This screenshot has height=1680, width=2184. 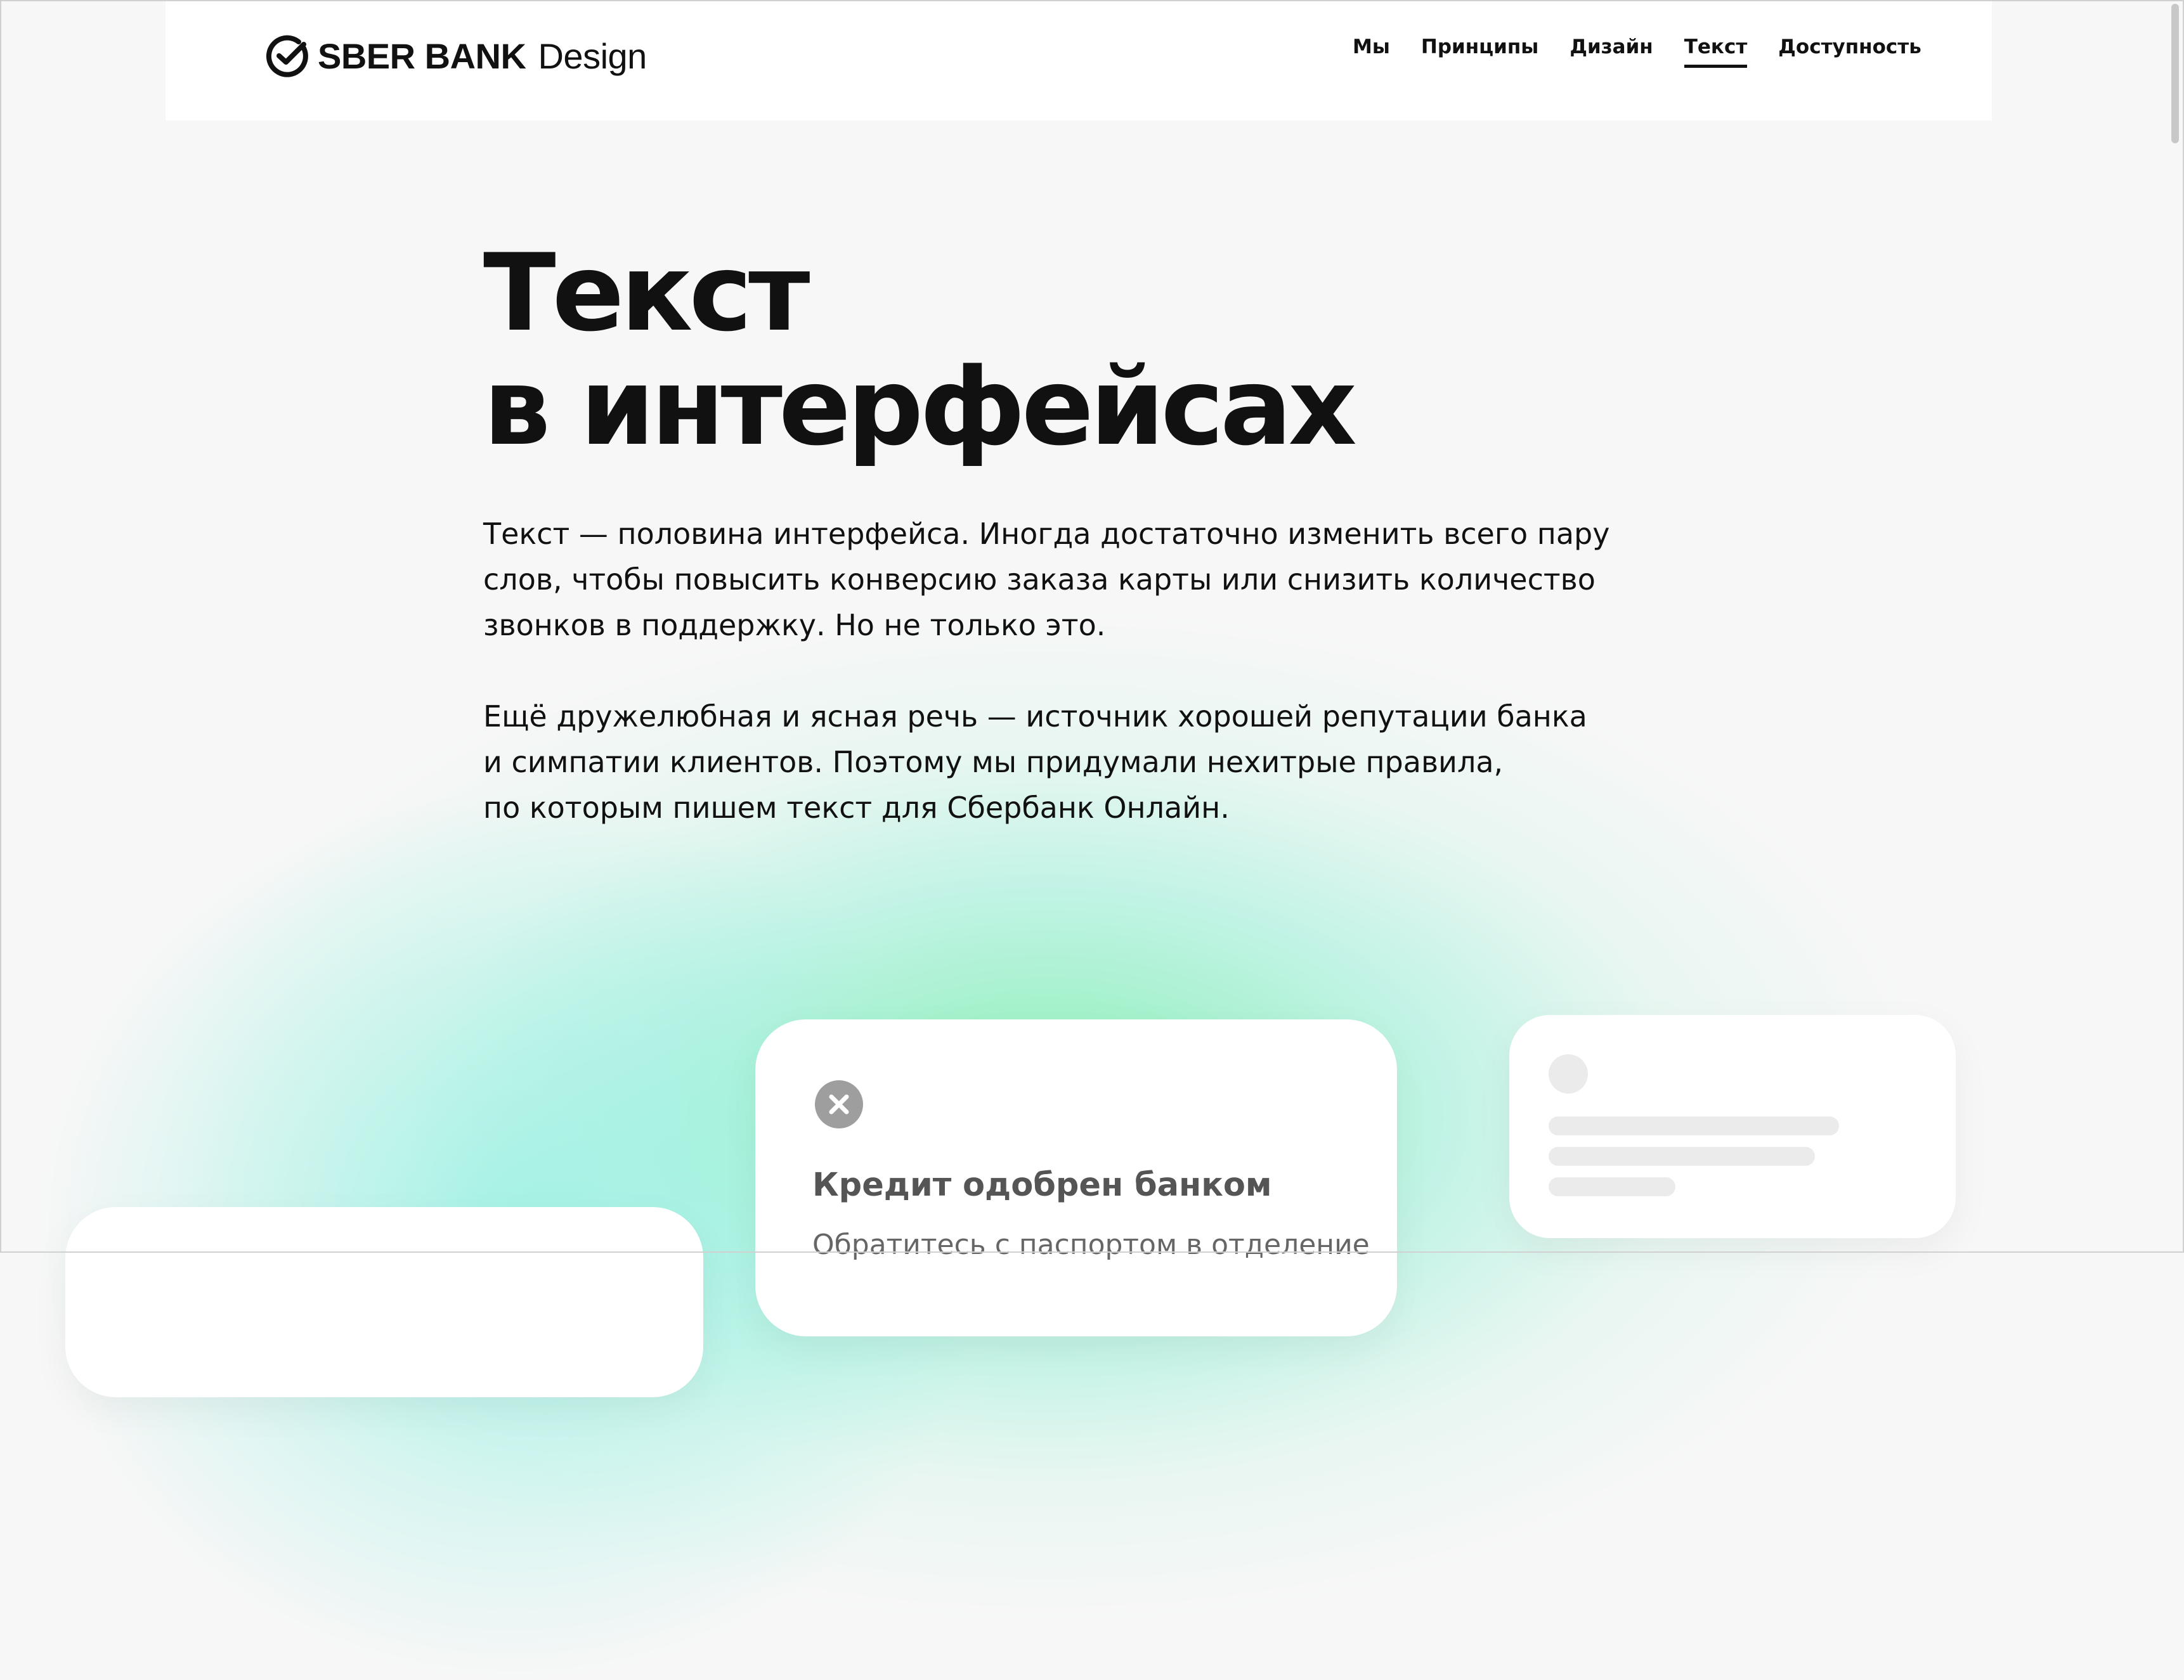 I want to click on sber-check-icon, so click(x=287, y=56).